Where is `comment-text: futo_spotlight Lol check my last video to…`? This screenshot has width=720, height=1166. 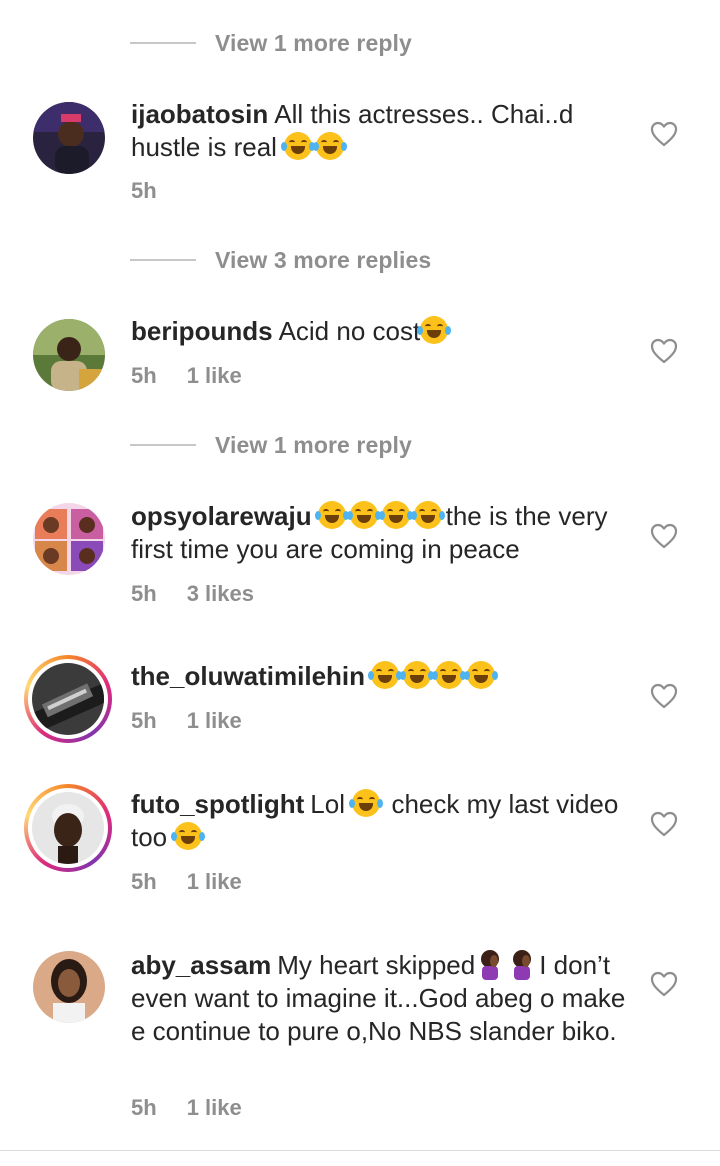
comment-text: futo_spotlight Lol check my last video to… is located at coordinates (381, 821).